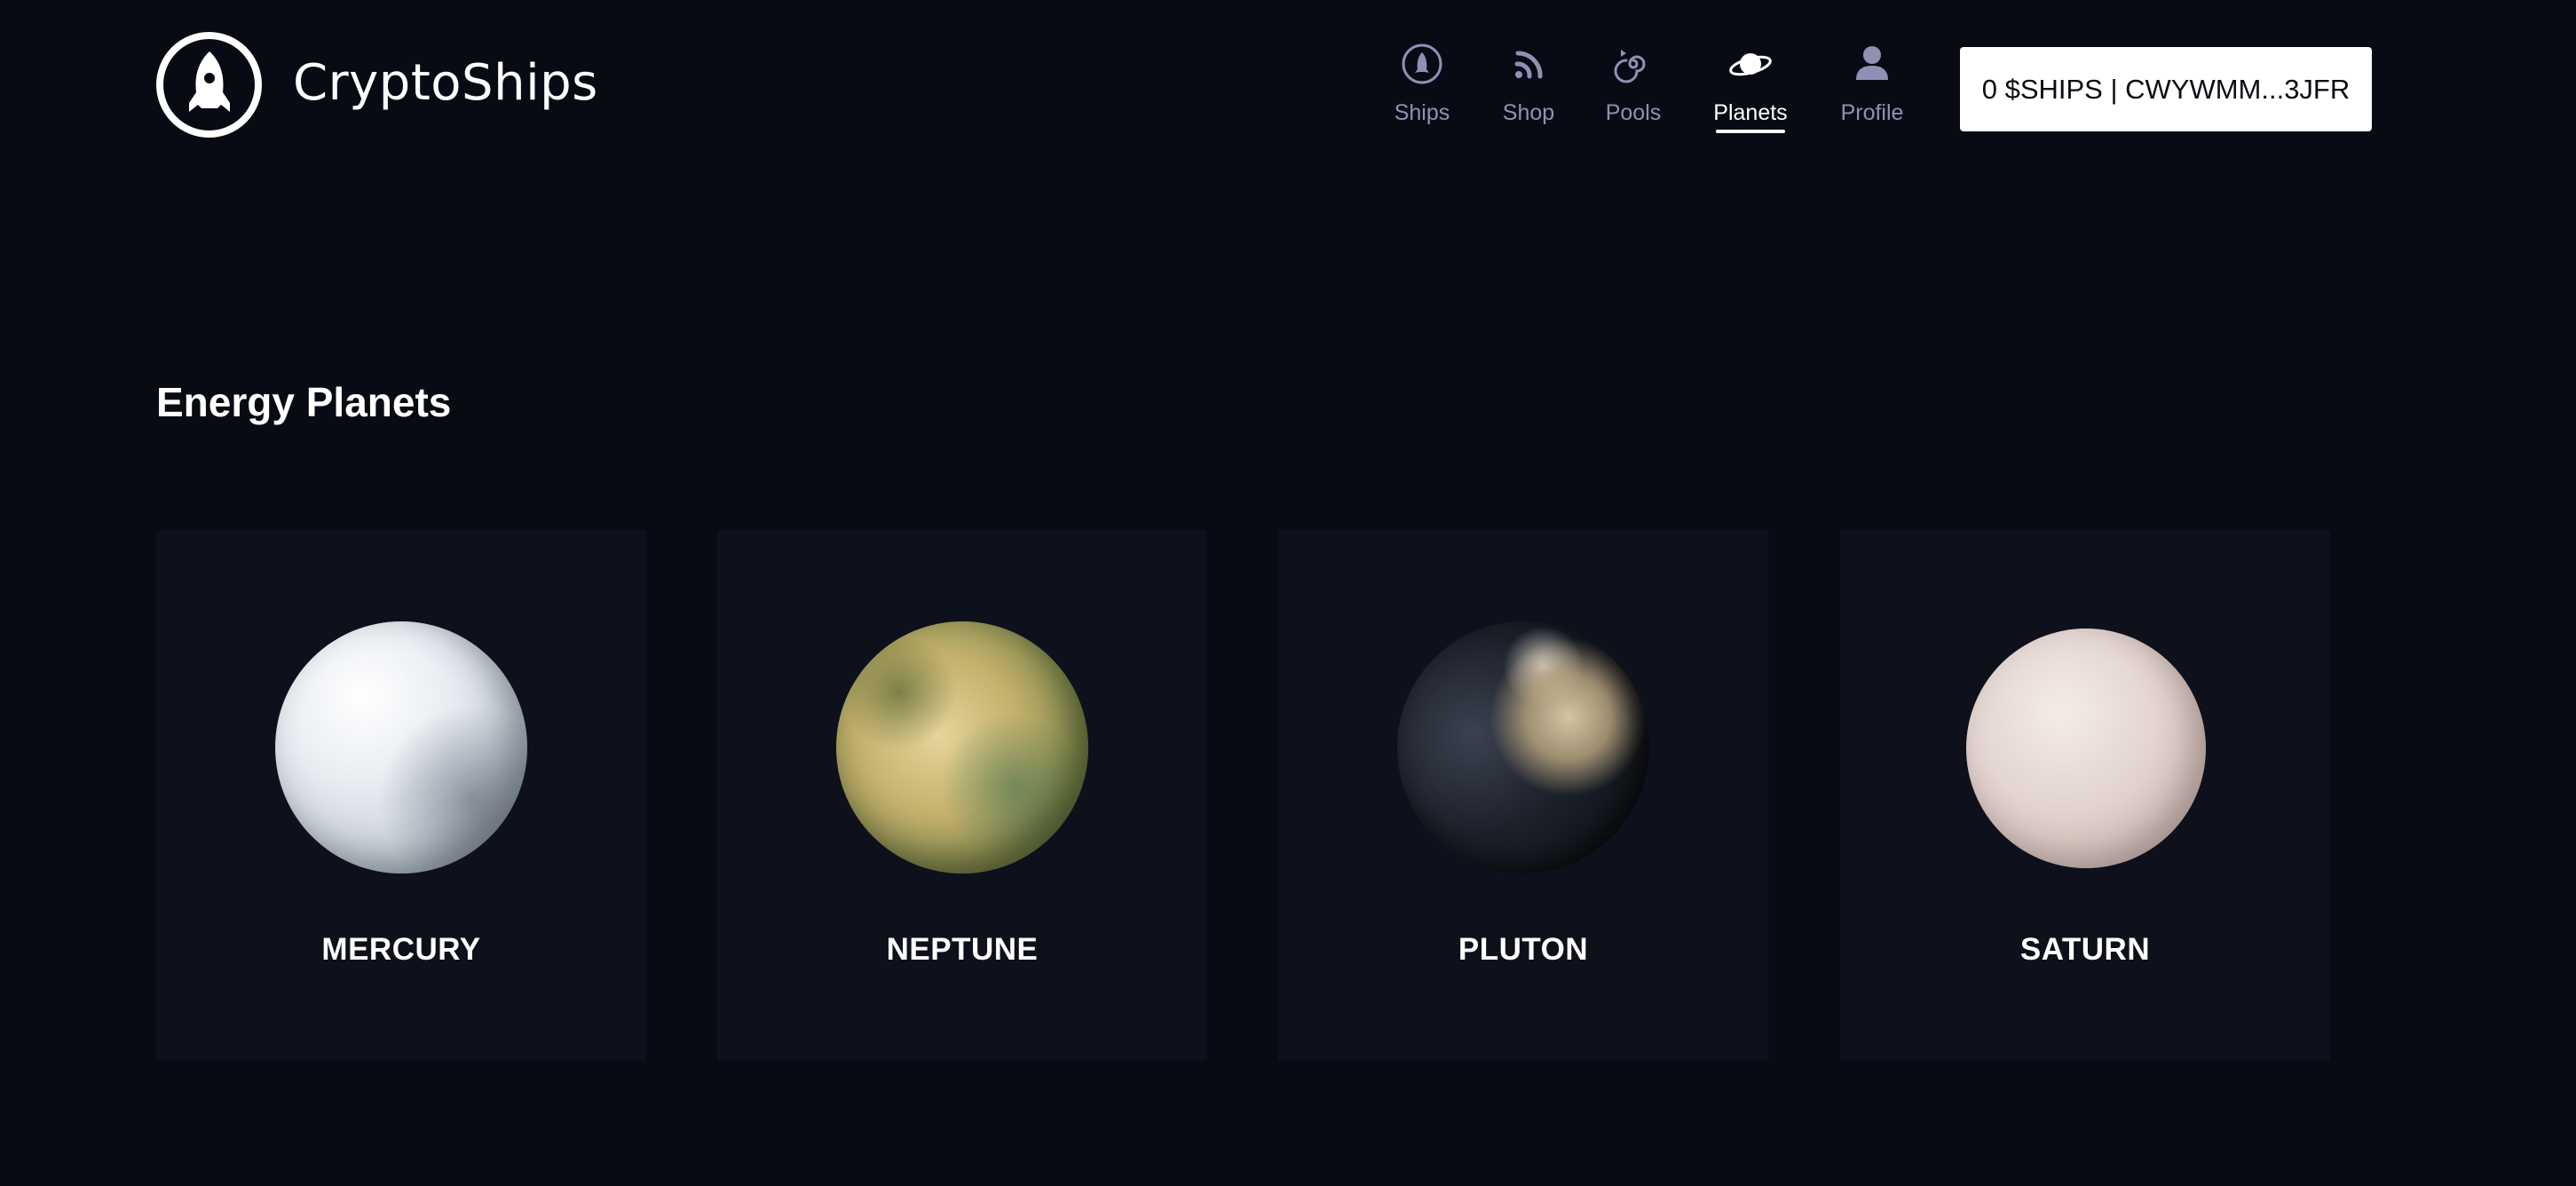 Image resolution: width=2576 pixels, height=1186 pixels. I want to click on wallet-button: 0 $SHIPS | CWYWMM...3JFR, so click(2166, 89).